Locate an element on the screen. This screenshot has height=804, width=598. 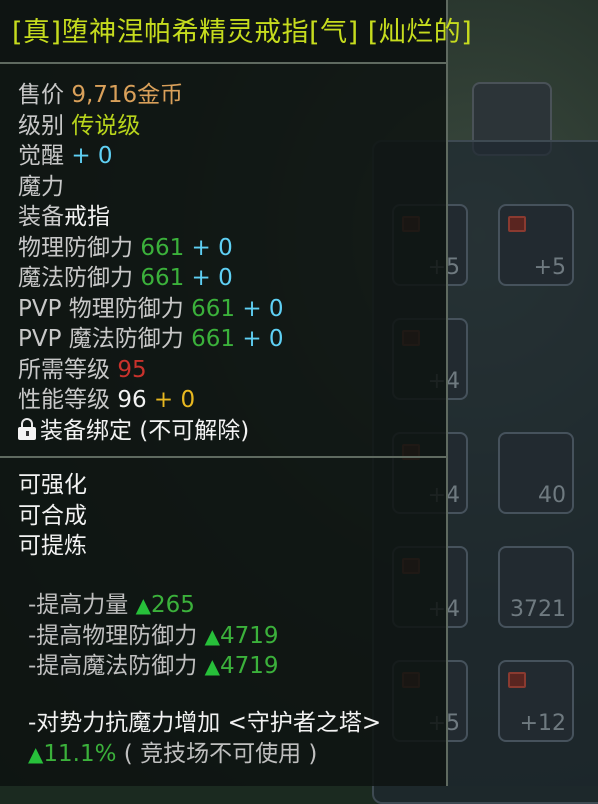
inventory-slot: 3721 is located at coordinates (536, 587).